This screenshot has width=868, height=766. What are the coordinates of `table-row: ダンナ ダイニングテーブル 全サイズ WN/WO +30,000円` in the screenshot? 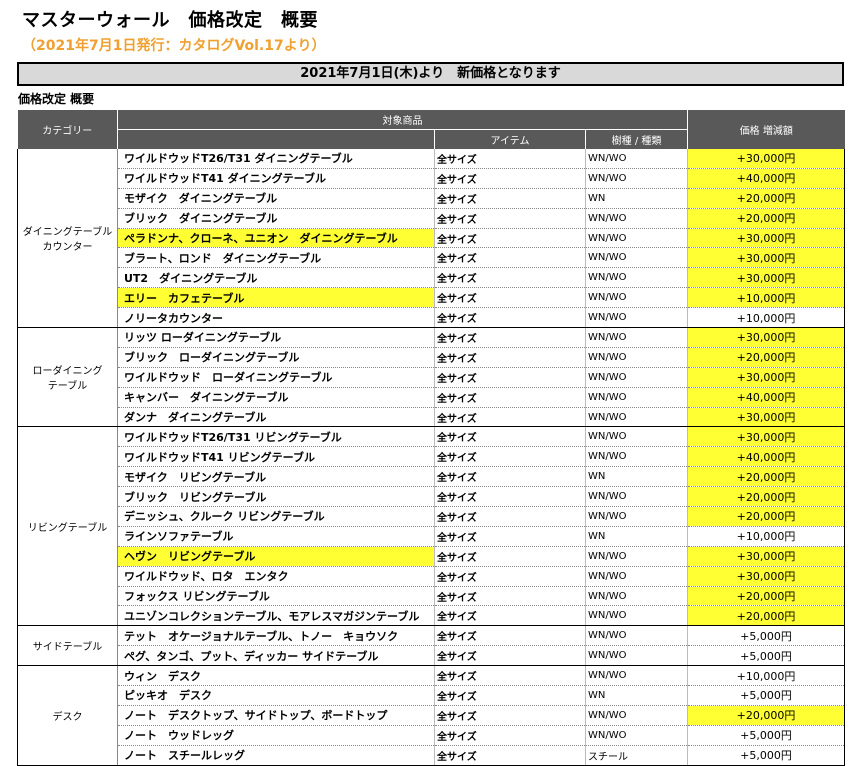 It's located at (432, 417).